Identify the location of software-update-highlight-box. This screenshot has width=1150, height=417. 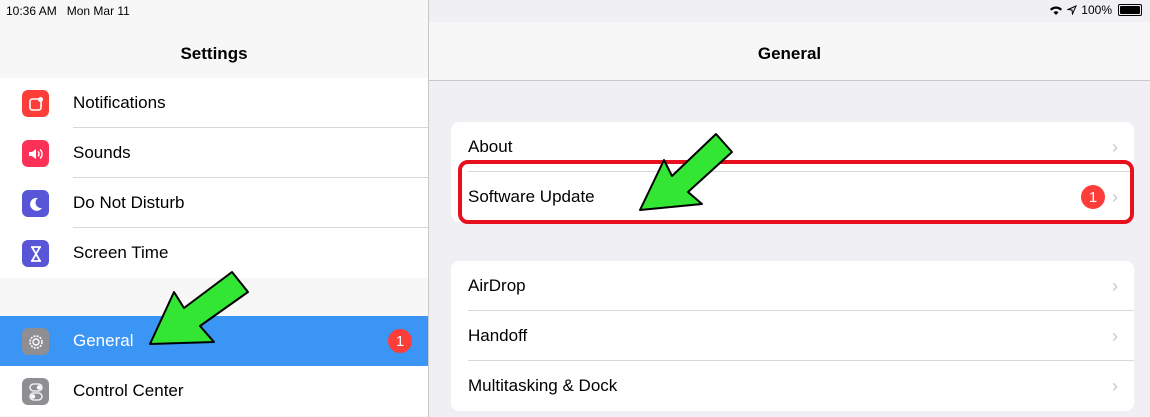
(796, 192).